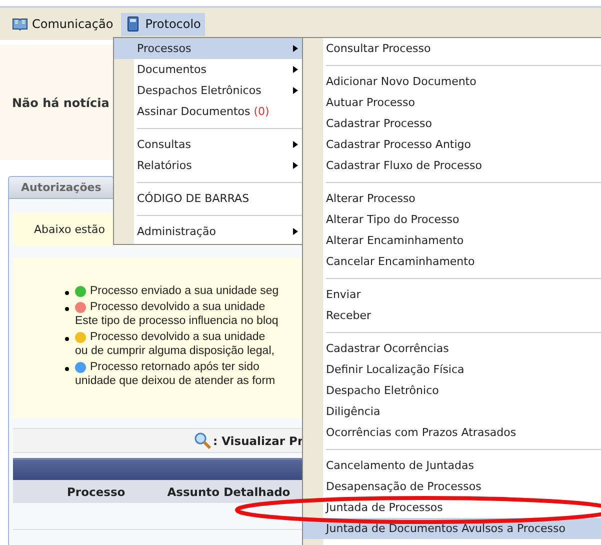 The width and height of the screenshot is (601, 545). Describe the element at coordinates (163, 24) in the screenshot. I see `menubar-item: Protocolo` at that location.